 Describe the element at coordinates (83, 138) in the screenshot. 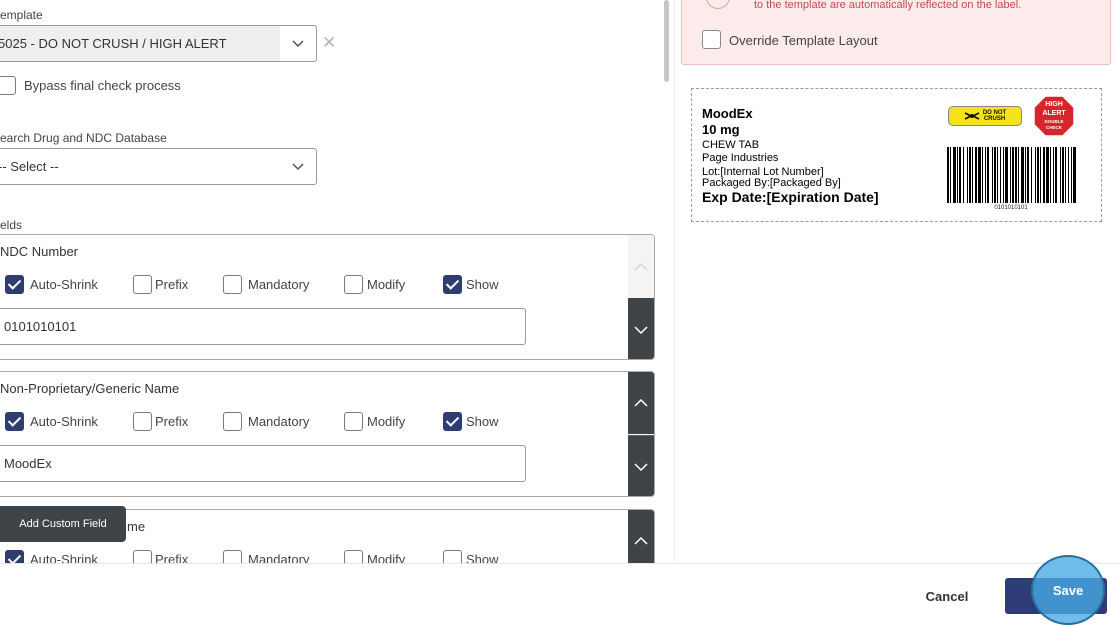

I see `search-drug-label: earch Drug and NDC Database` at that location.